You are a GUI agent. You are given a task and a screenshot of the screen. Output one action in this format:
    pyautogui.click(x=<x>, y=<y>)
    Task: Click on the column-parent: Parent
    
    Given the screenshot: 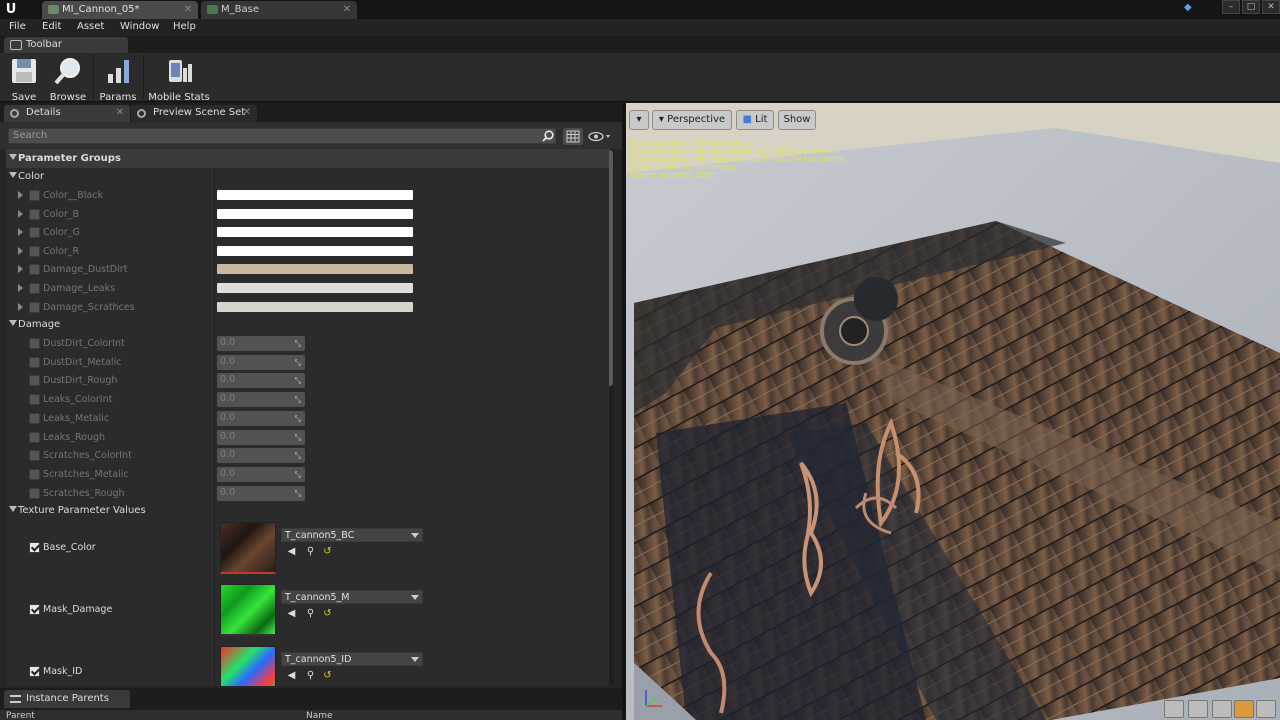 What is the action you would take?
    pyautogui.click(x=20, y=715)
    